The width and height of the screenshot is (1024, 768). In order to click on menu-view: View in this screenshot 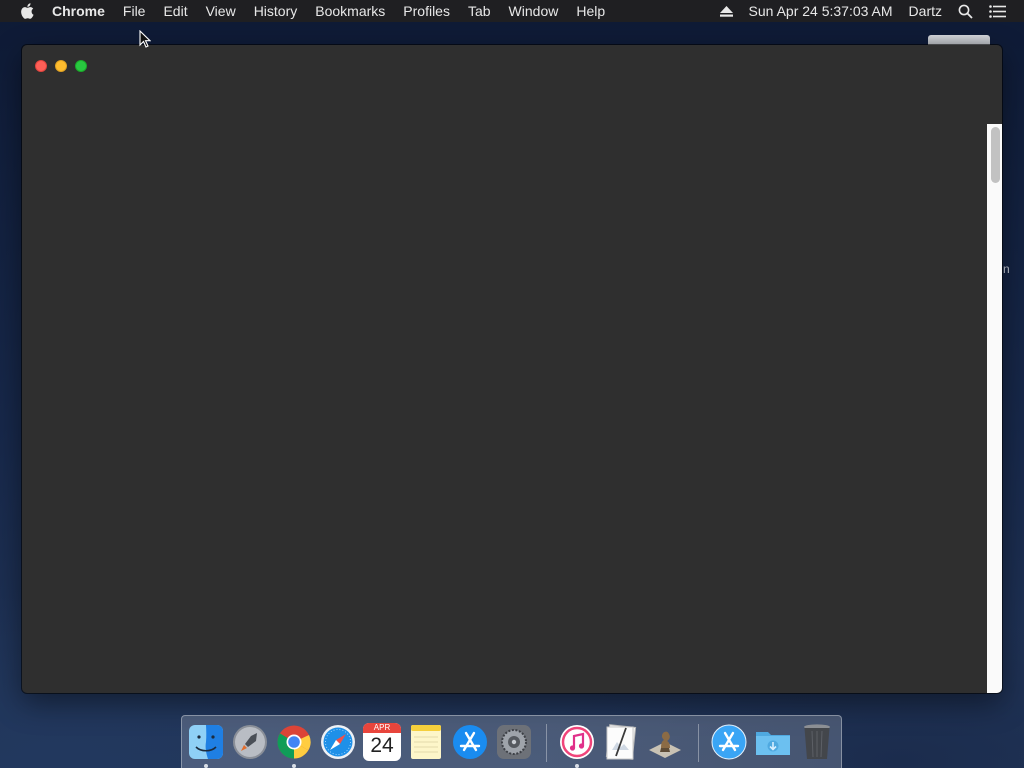, I will do `click(221, 11)`.